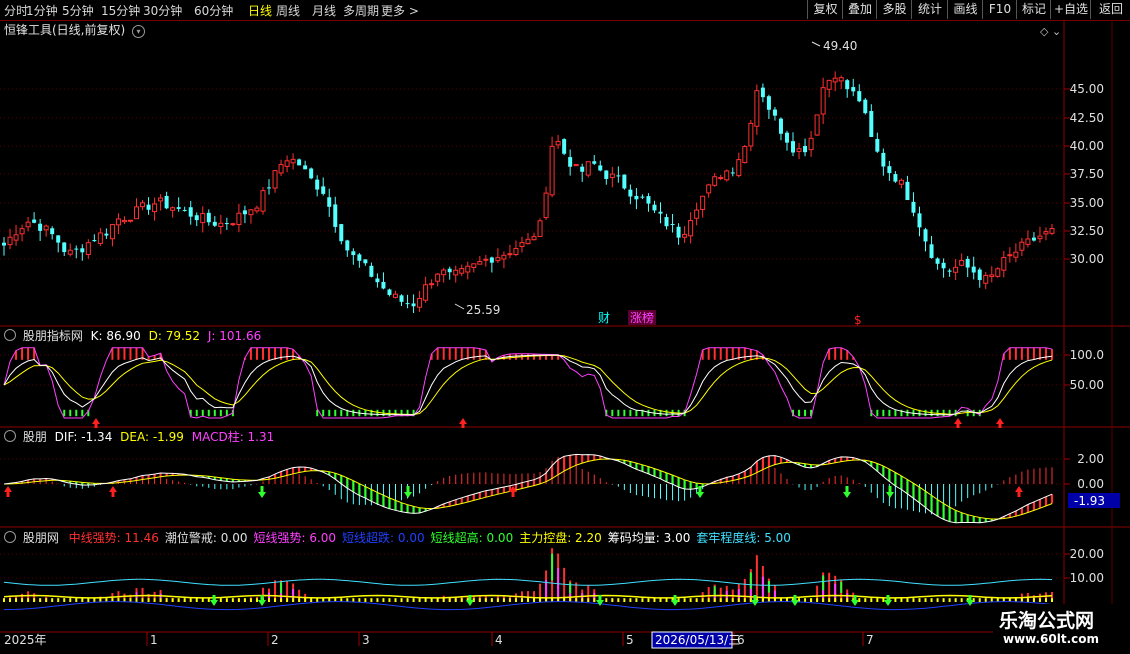 Image resolution: width=1130 pixels, height=654 pixels. I want to click on toolbar-button-4: 画线, so click(965, 9).